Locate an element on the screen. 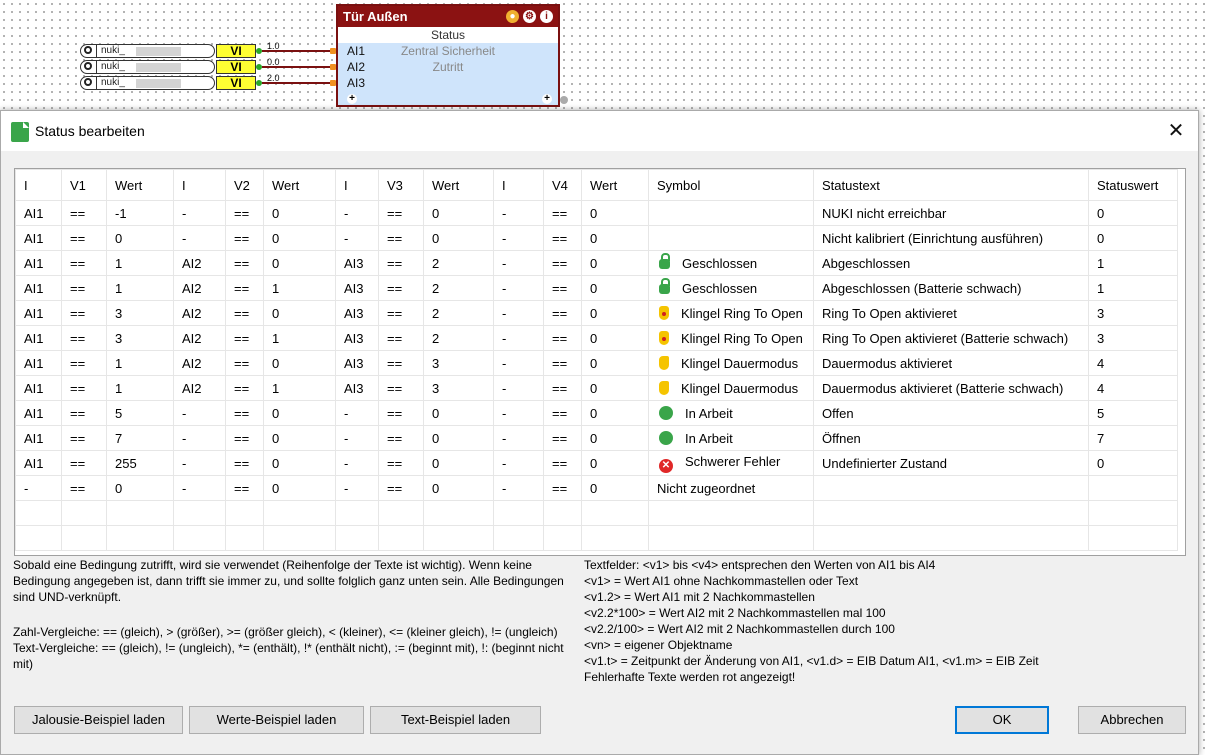 Image resolution: width=1205 pixels, height=755 pixels. statustext-cell: Nicht kalibriert (Einrichtung ausführen) is located at coordinates (951, 238).